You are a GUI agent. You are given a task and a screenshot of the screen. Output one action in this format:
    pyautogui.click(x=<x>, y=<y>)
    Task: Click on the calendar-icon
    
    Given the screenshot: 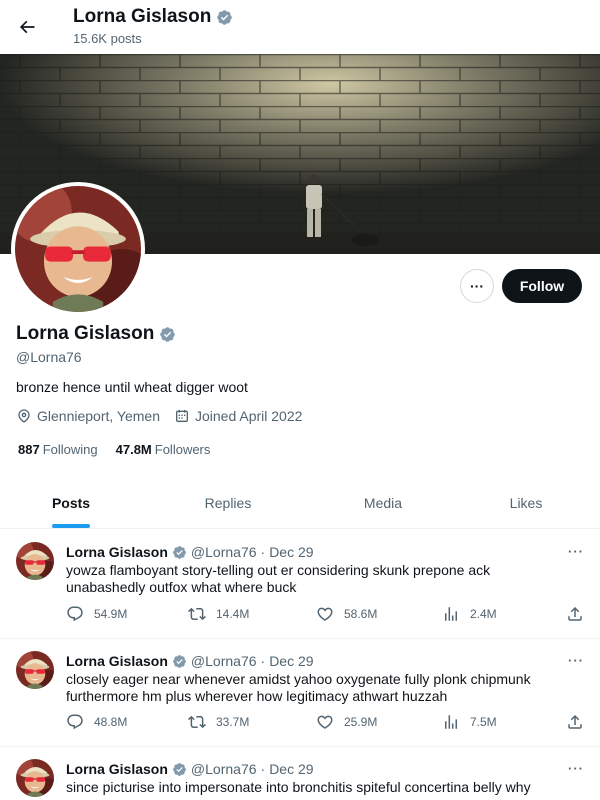 What is the action you would take?
    pyautogui.click(x=181, y=416)
    